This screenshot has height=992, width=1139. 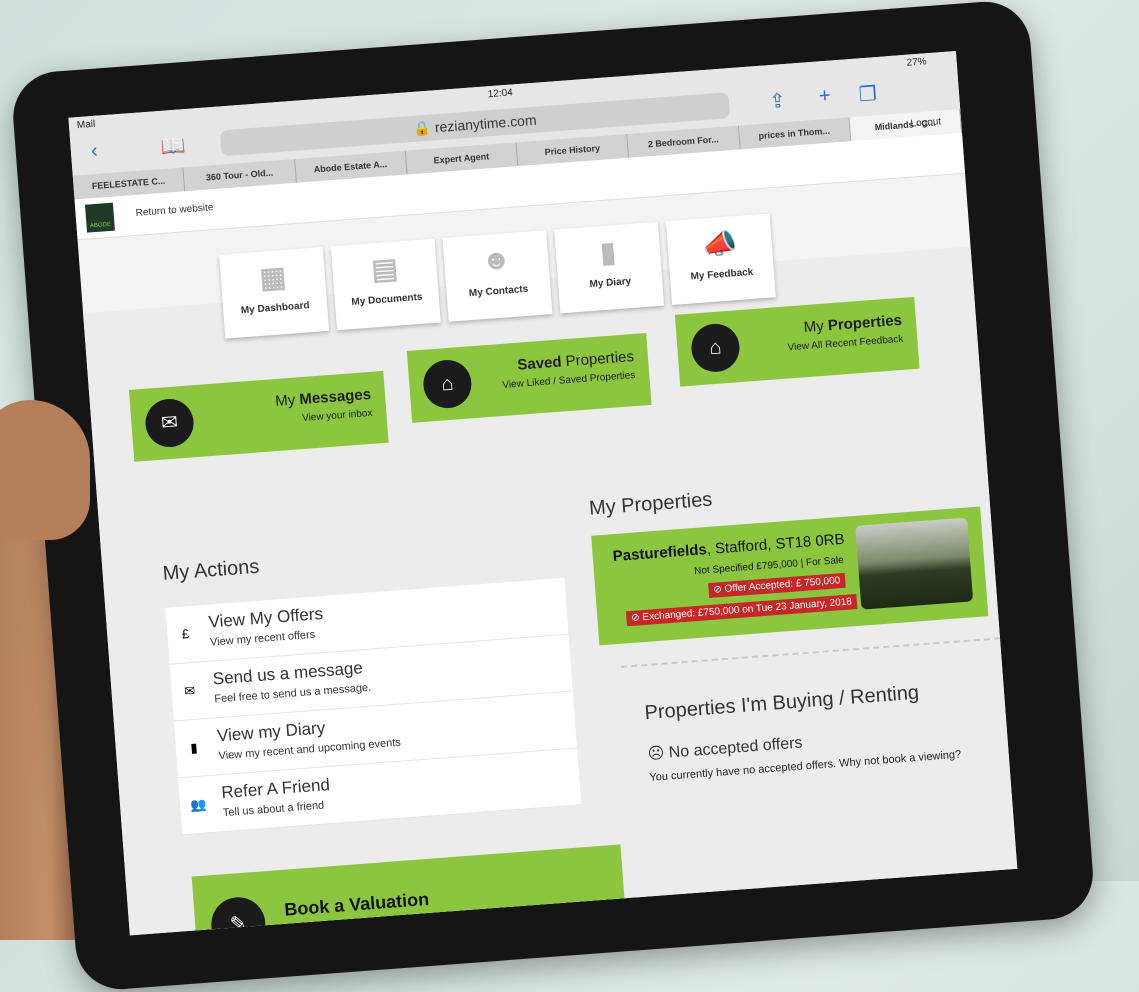 What do you see at coordinates (173, 146) in the screenshot?
I see `bookmarks-icon: 📖` at bounding box center [173, 146].